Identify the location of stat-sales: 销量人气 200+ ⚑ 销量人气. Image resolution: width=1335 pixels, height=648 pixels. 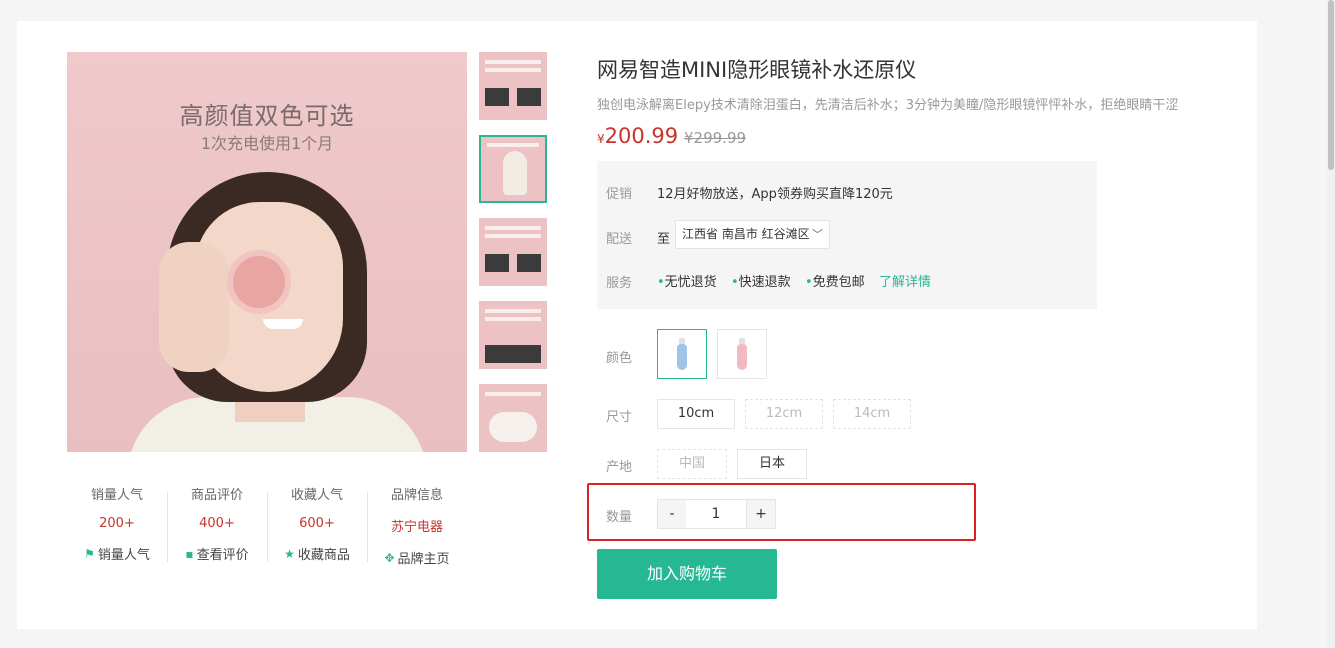
(117, 523).